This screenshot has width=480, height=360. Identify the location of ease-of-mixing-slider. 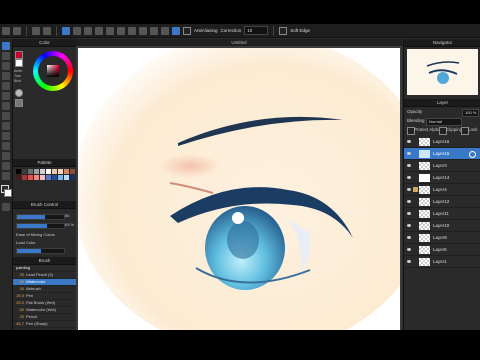
(40, 251).